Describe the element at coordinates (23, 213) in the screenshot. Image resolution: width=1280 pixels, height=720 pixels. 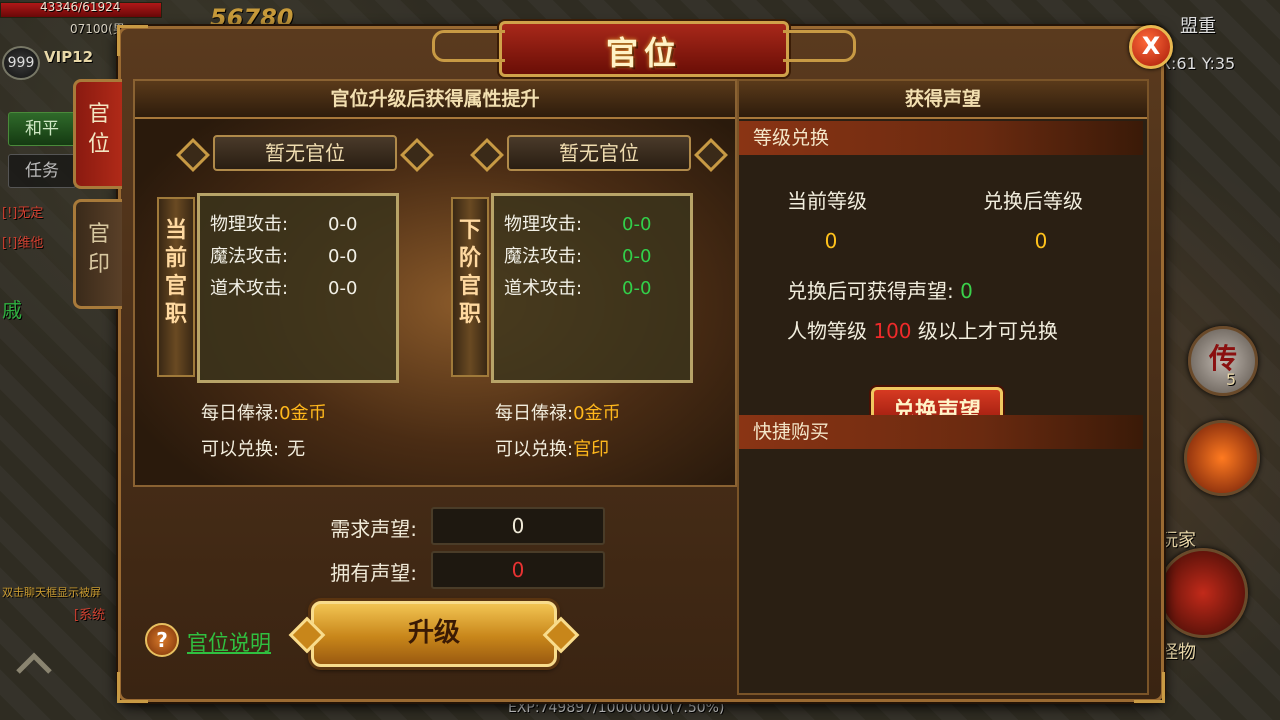
I see `chat-line: [!]无定` at that location.